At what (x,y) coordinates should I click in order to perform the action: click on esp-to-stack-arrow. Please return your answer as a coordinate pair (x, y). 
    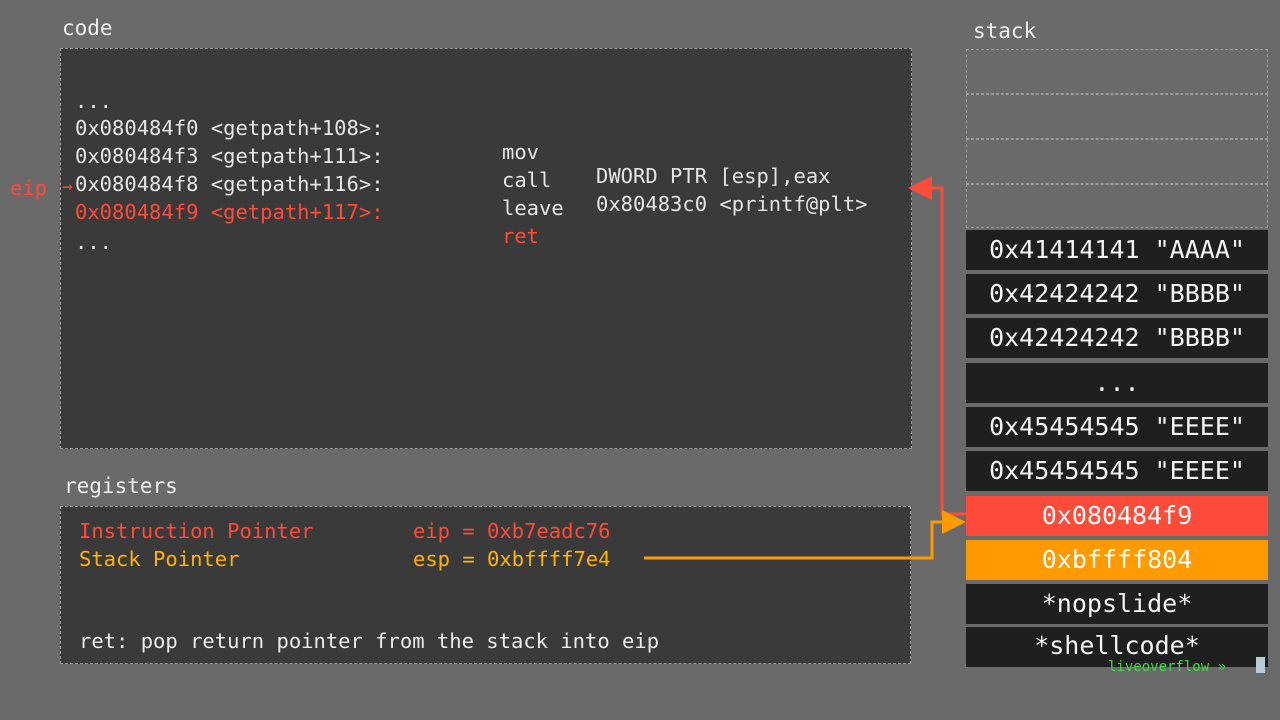
    Looking at the image, I should click on (805, 535).